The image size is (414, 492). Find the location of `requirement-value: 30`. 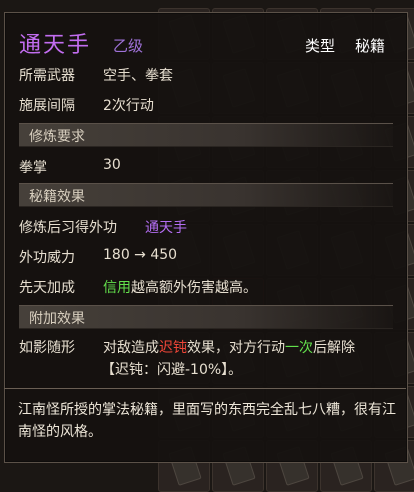

requirement-value: 30 is located at coordinates (112, 165).